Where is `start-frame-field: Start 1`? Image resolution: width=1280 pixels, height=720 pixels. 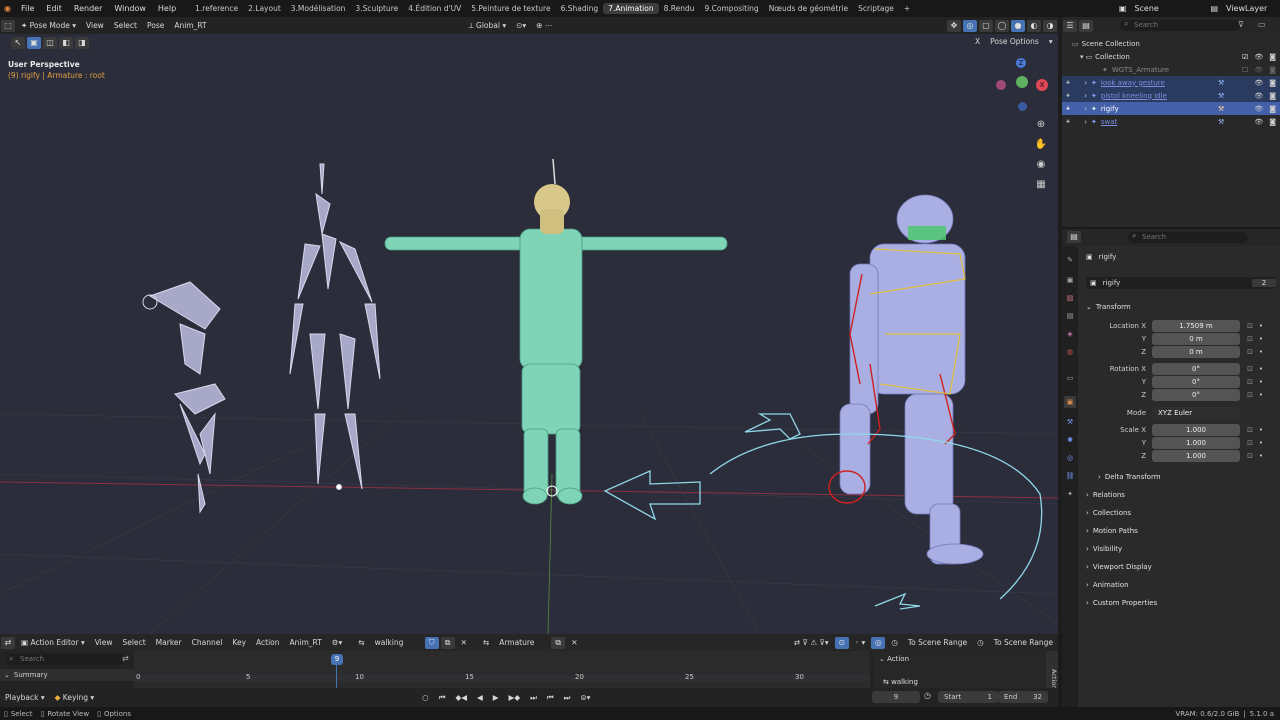
start-frame-field: Start 1 is located at coordinates (968, 697).